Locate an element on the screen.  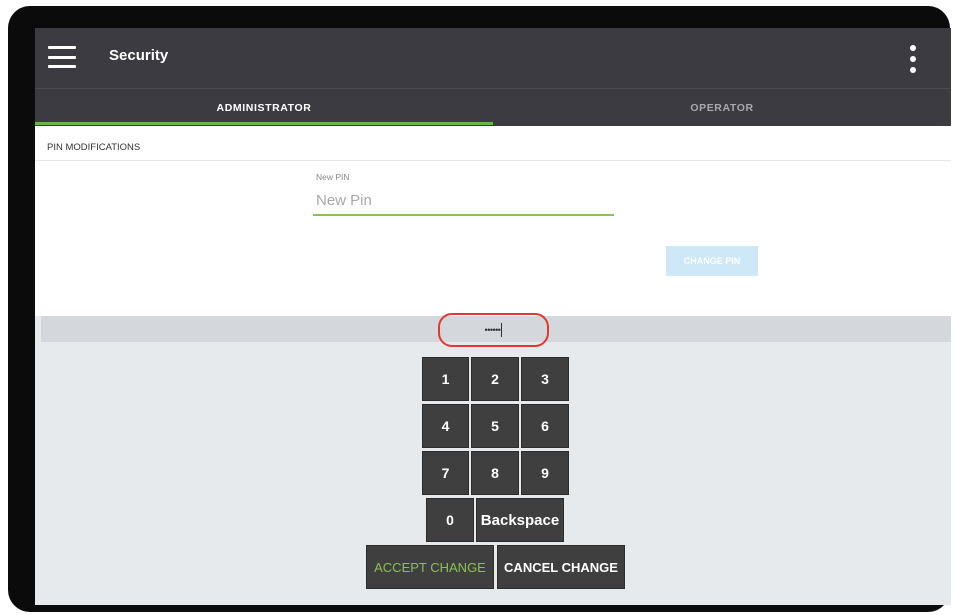
section-divider is located at coordinates (493, 160).